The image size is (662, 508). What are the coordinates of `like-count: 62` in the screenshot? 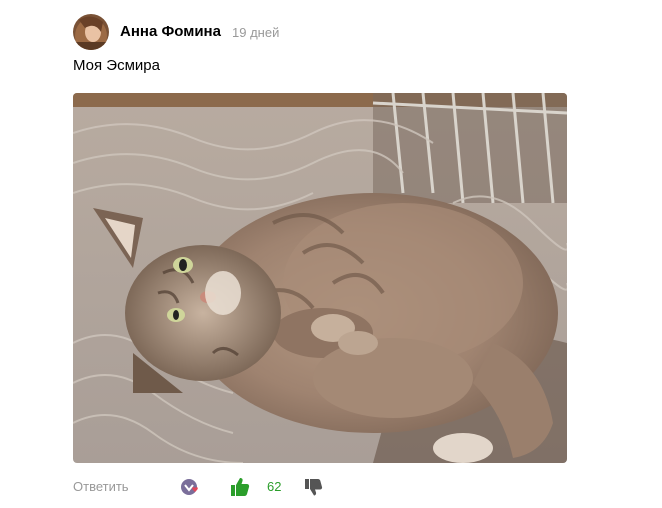 It's located at (274, 486).